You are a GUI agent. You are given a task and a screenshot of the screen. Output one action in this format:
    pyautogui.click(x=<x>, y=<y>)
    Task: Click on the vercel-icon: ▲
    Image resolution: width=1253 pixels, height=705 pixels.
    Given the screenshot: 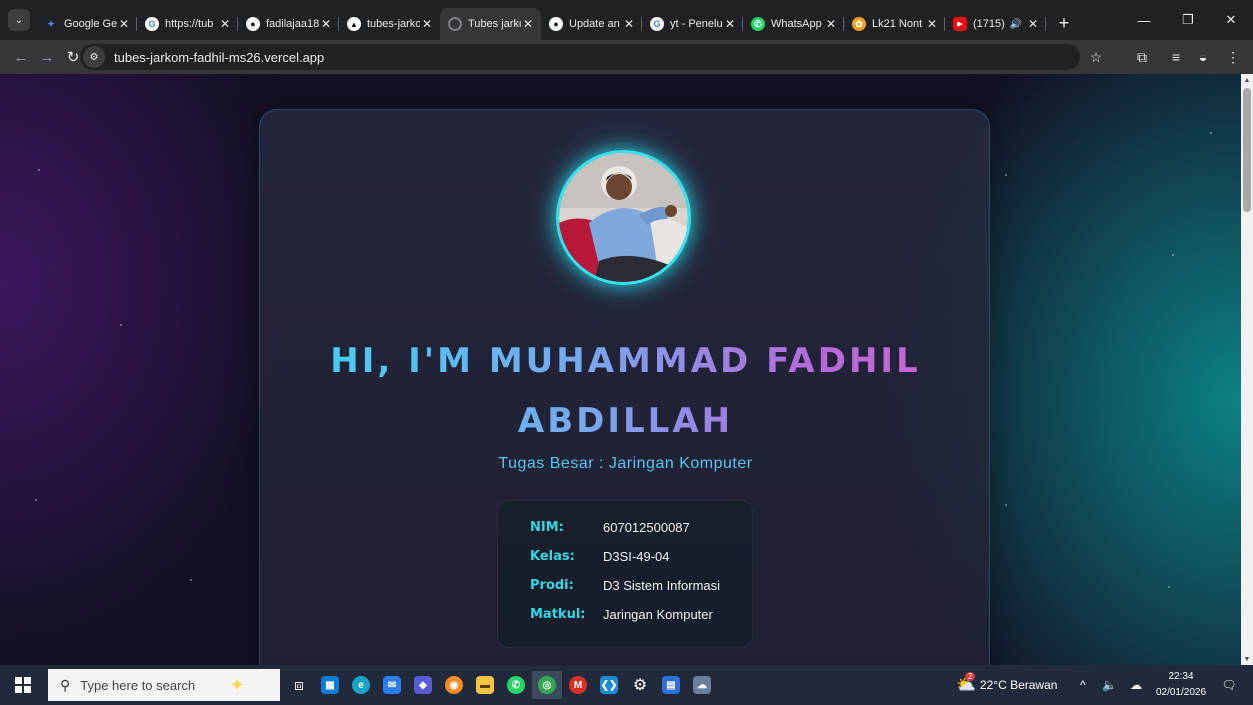 What is the action you would take?
    pyautogui.click(x=354, y=24)
    